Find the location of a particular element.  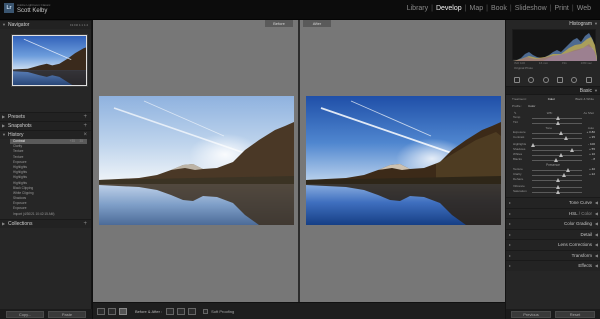

copy-before-to-after-icon is located at coordinates (170, 311).